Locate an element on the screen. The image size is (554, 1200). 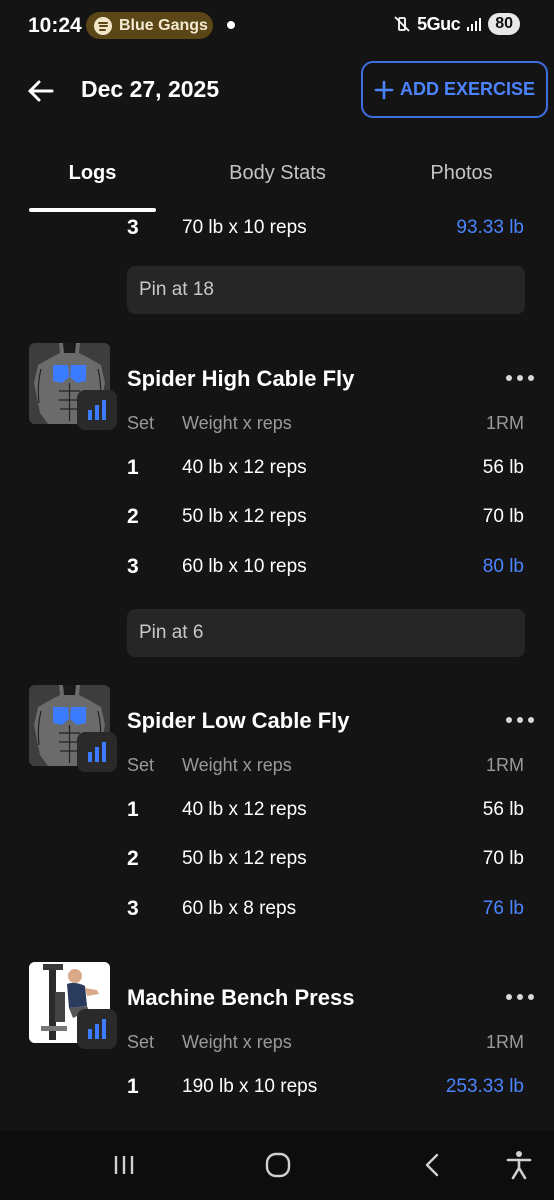
tab-logs: Logs is located at coordinates (92, 173).